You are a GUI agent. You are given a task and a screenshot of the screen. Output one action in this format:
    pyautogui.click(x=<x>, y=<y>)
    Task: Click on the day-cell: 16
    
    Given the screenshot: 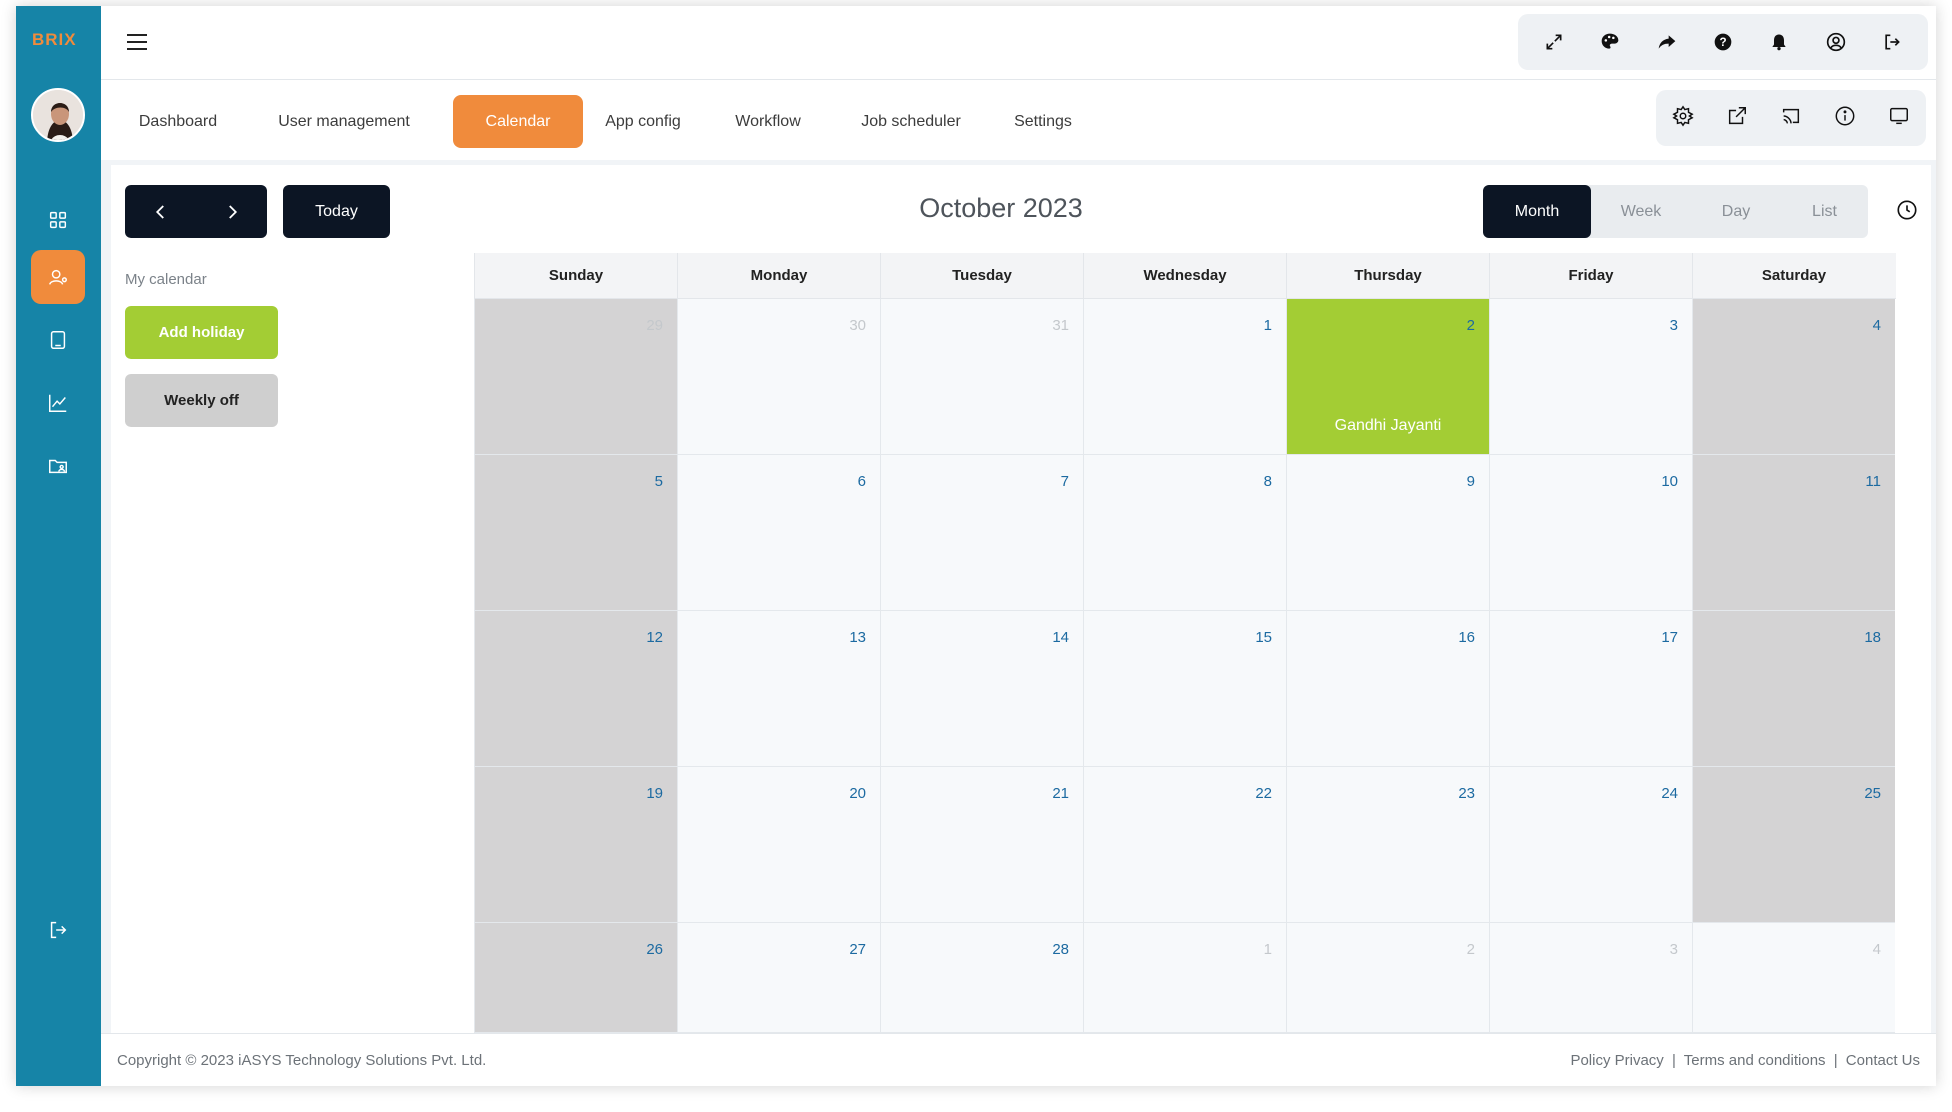 What is the action you would take?
    pyautogui.click(x=1387, y=689)
    